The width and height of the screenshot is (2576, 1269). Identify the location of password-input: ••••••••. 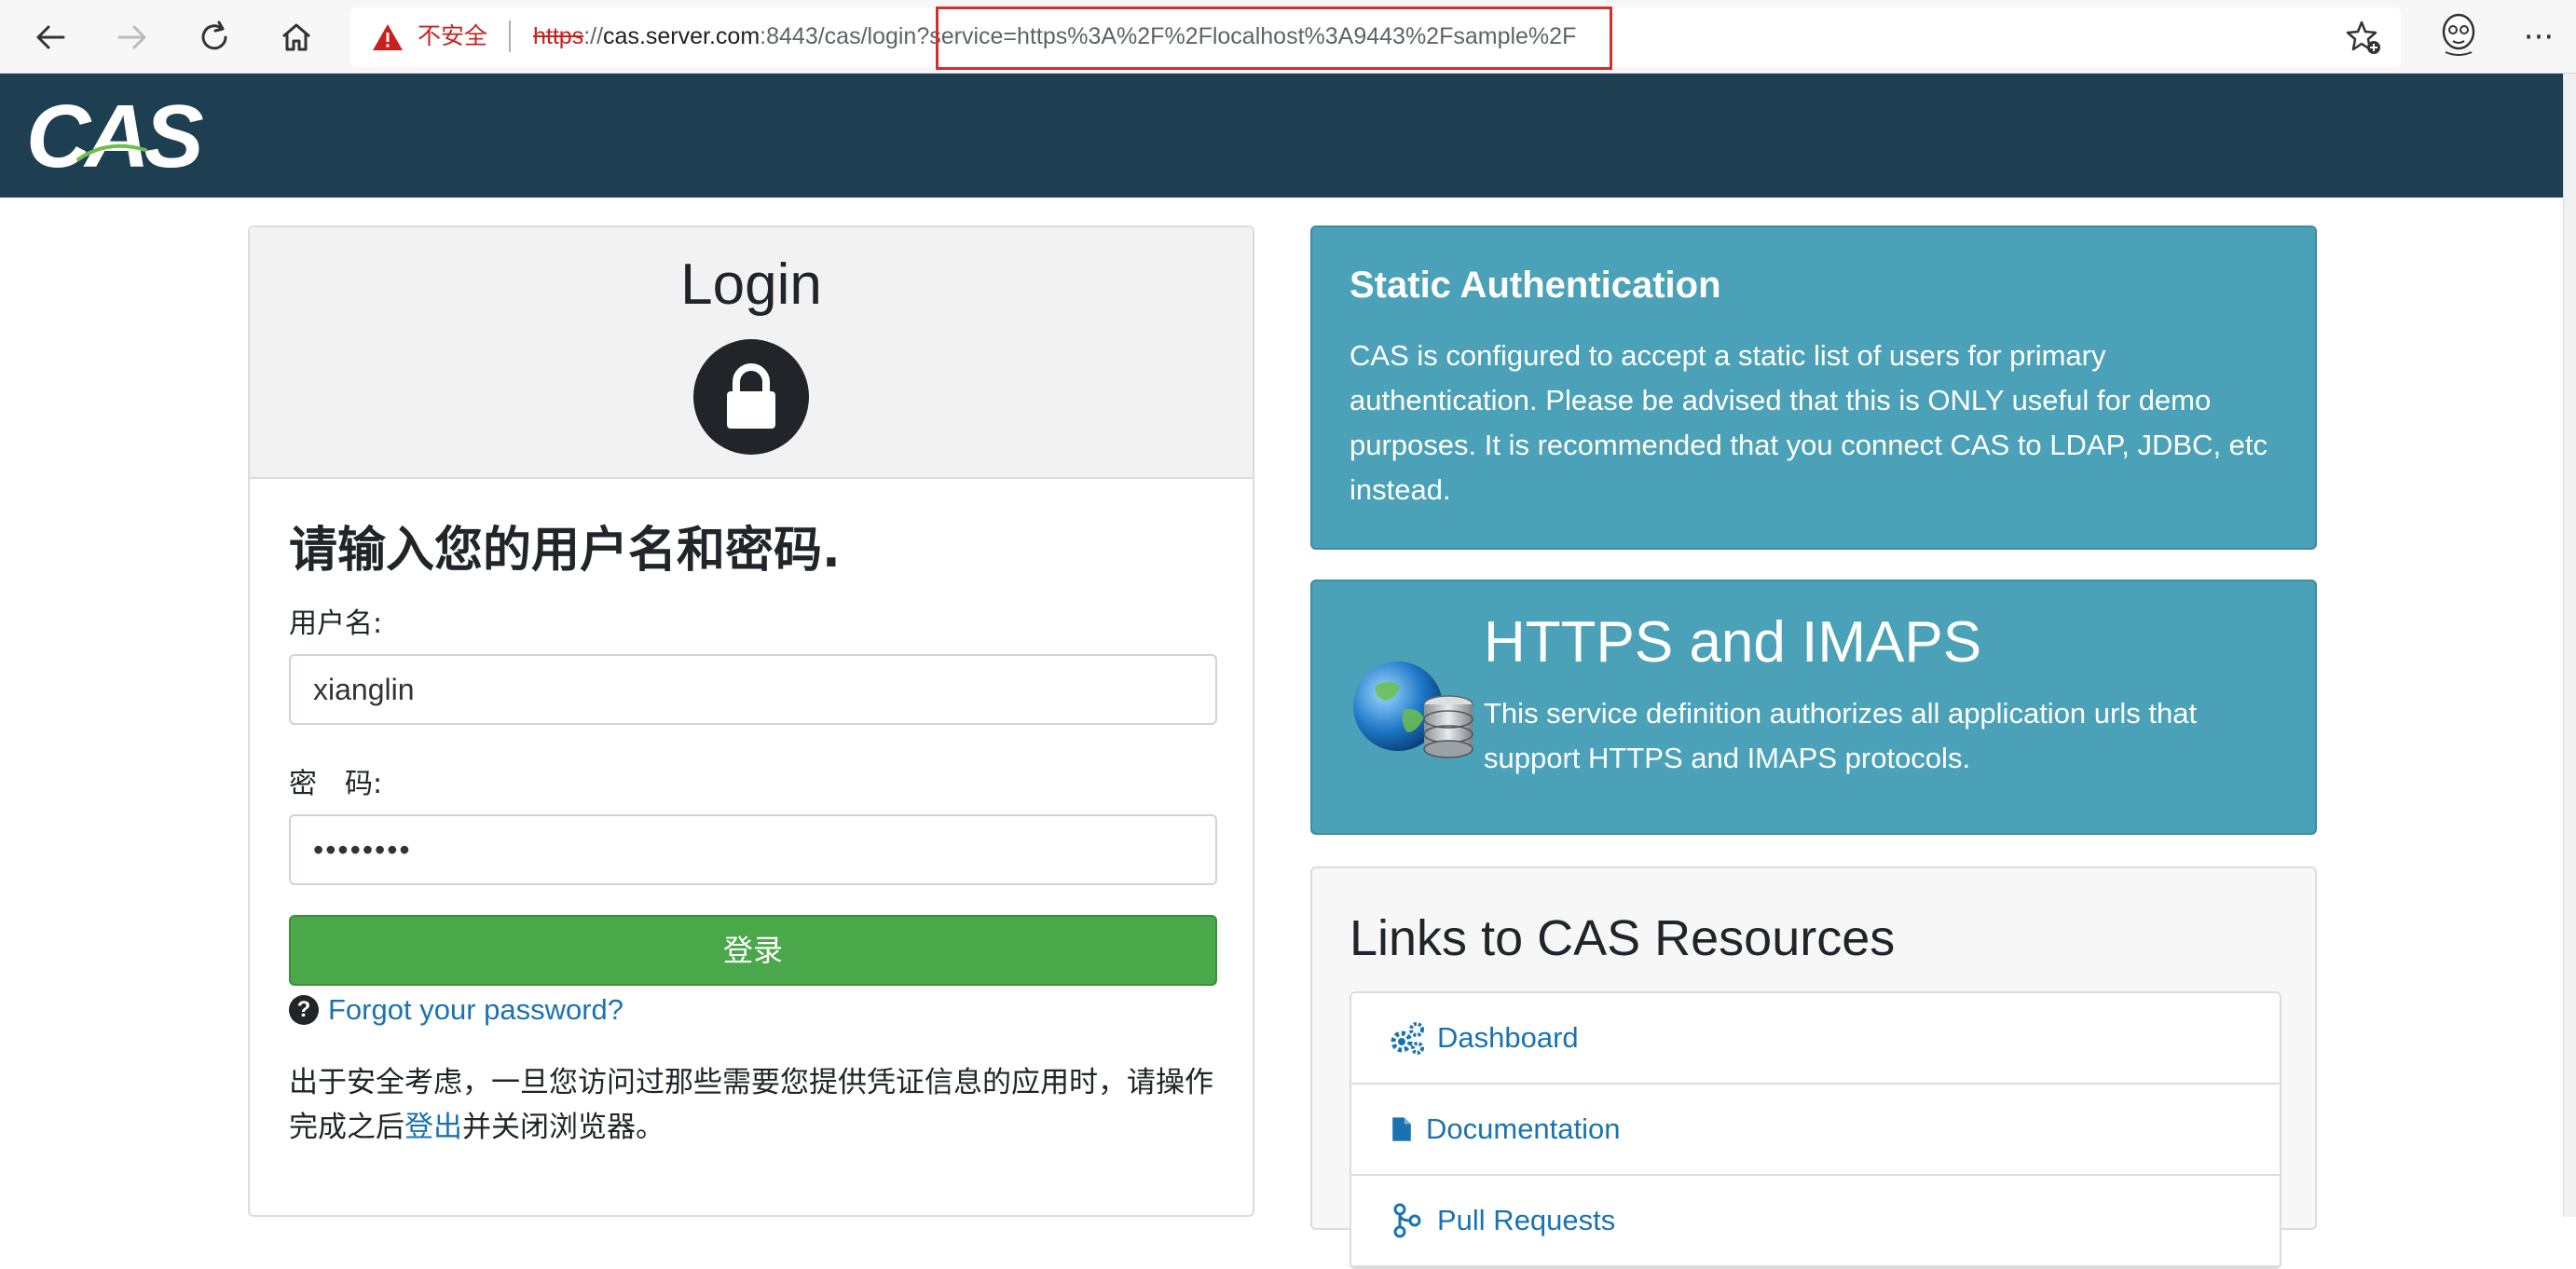
(753, 849).